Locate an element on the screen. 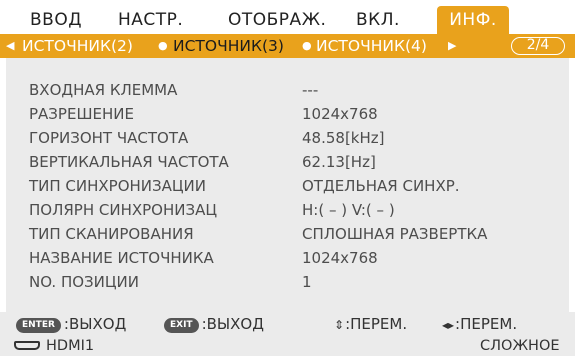  right-arrow-icon: ▶ is located at coordinates (452, 46).